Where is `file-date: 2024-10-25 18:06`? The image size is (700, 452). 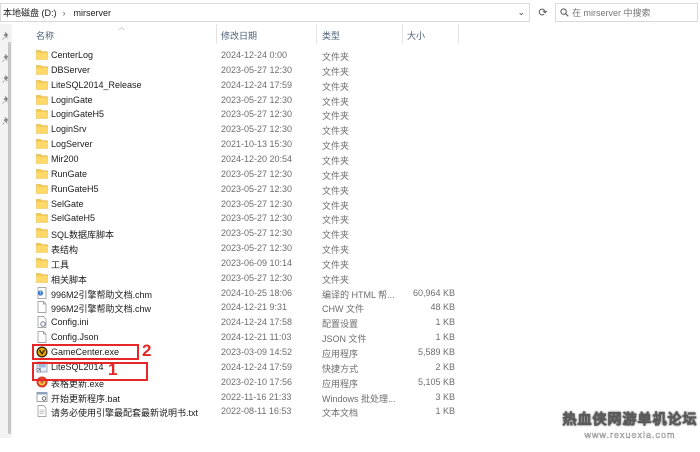 file-date: 2024-10-25 18:06 is located at coordinates (257, 292).